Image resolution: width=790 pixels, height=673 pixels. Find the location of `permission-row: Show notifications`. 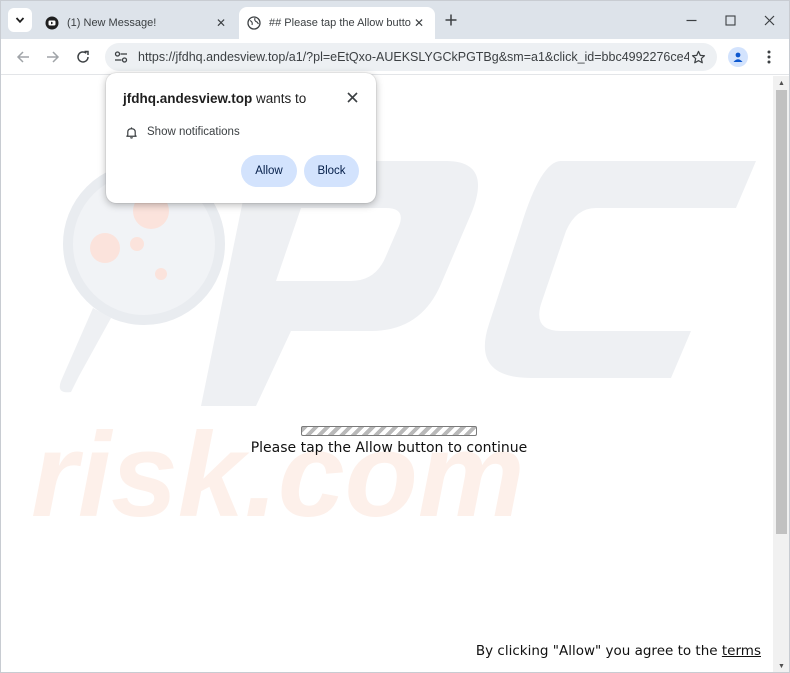

permission-row: Show notifications is located at coordinates (182, 132).